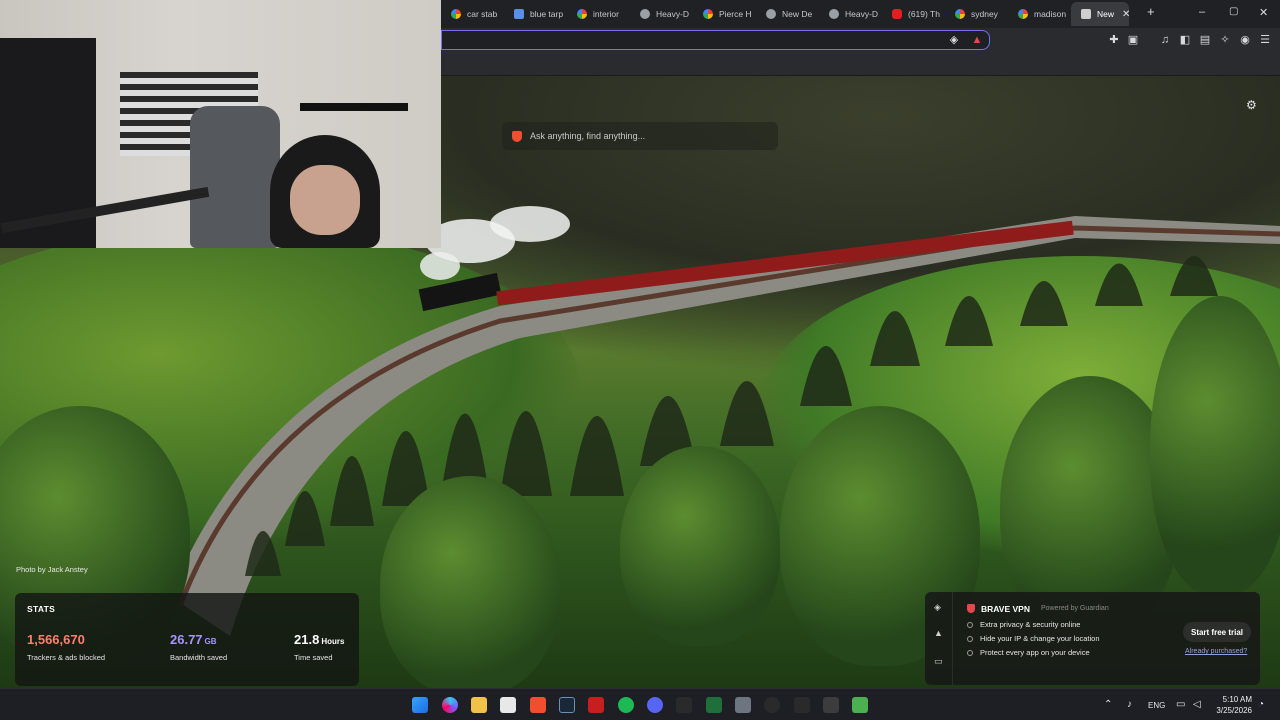  I want to click on brave-browser-icon, so click(538, 705).